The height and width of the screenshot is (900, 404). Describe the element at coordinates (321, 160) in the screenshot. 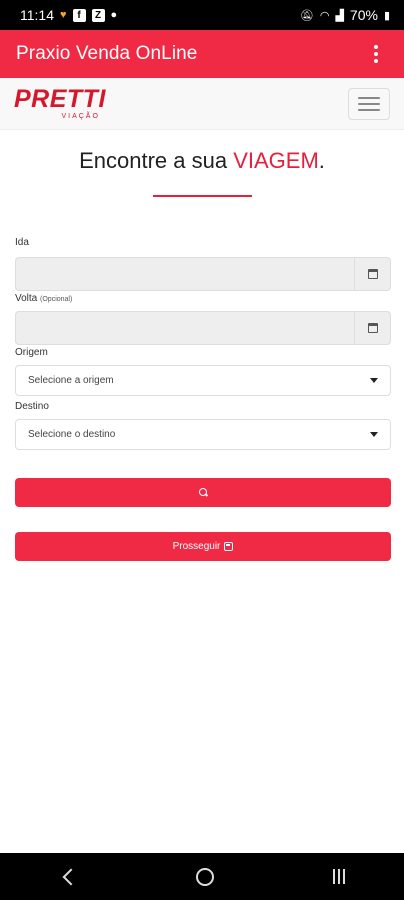

I see `headline-suffix: .` at that location.